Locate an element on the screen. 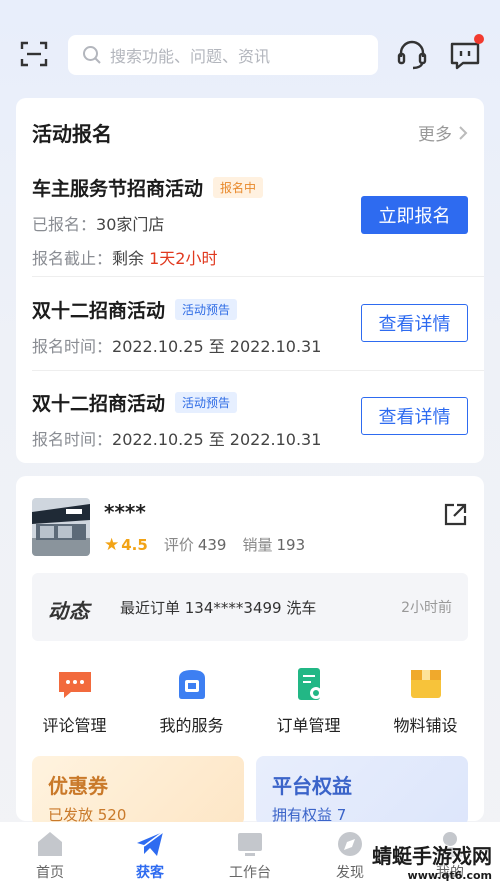  benefits-title: 平台权益 is located at coordinates (312, 786).